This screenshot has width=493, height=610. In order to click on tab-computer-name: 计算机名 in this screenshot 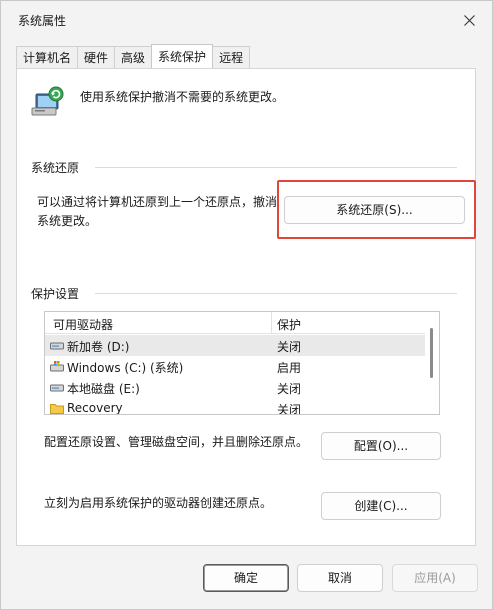, I will do `click(47, 57)`.